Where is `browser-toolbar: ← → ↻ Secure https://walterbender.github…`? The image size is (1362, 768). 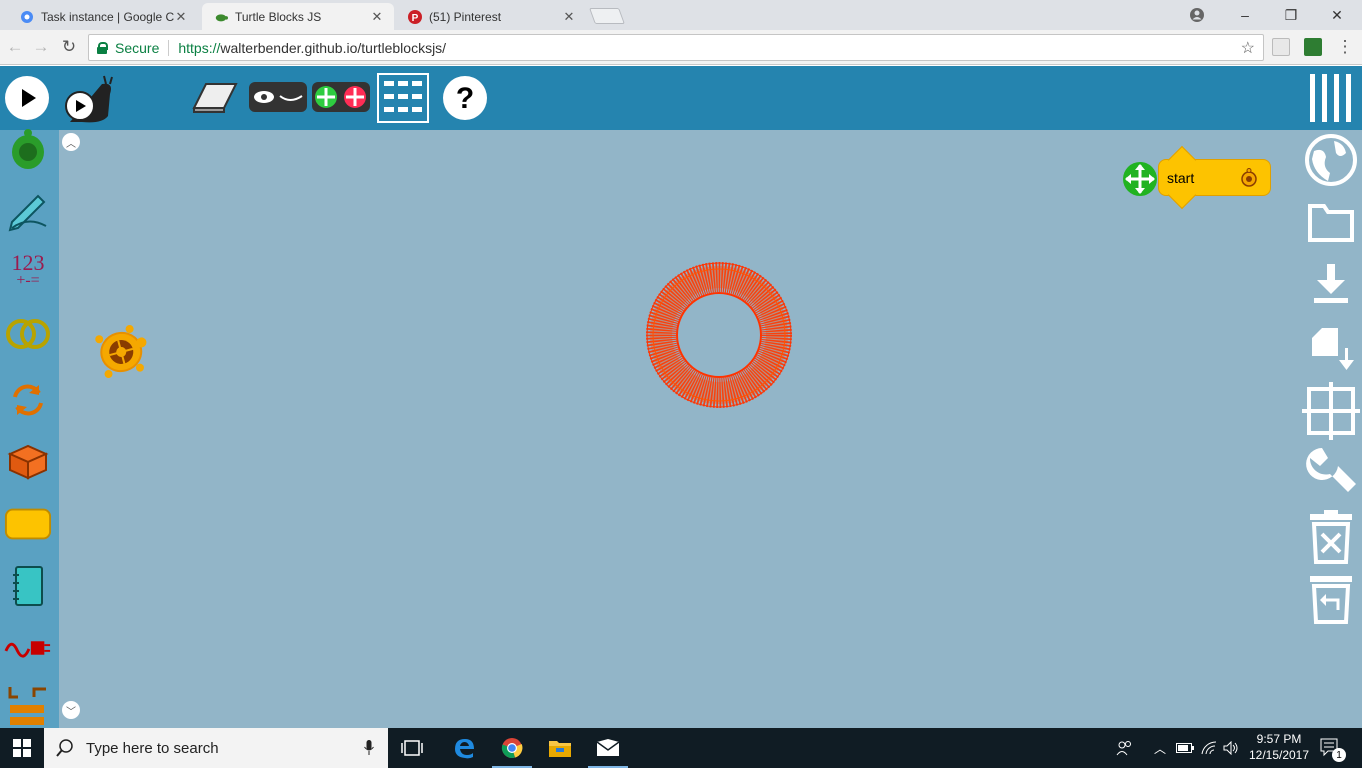 browser-toolbar: ← → ↻ Secure https://walterbender.github… is located at coordinates (681, 47).